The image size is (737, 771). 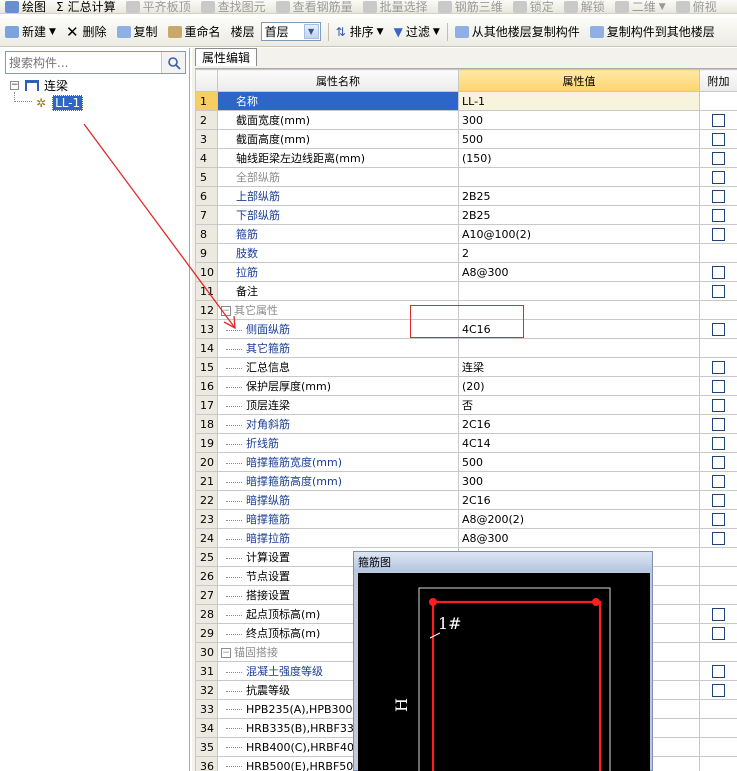 I want to click on property-name-cell: 截面高度(mm), so click(x=338, y=139).